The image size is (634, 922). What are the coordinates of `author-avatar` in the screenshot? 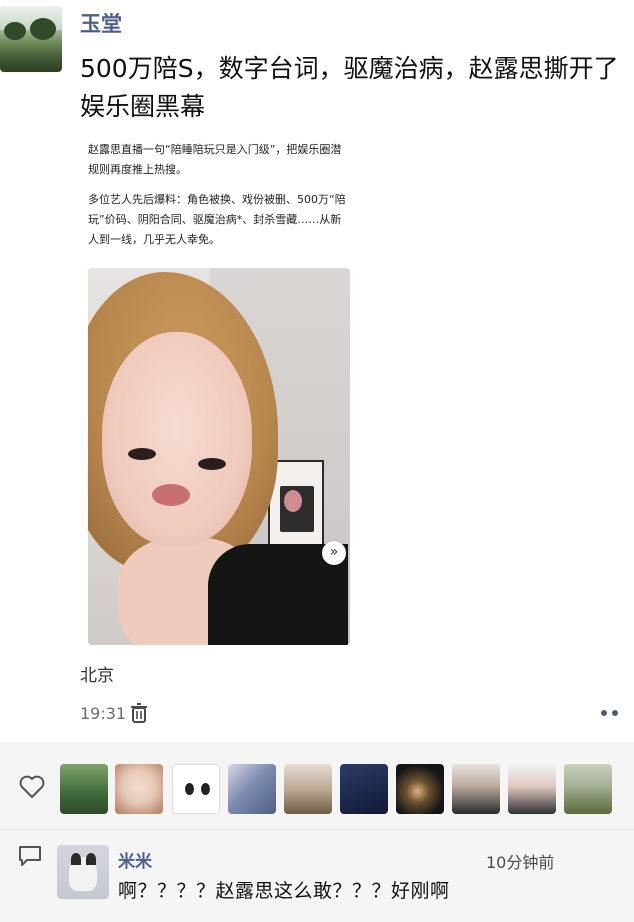 It's located at (31, 39).